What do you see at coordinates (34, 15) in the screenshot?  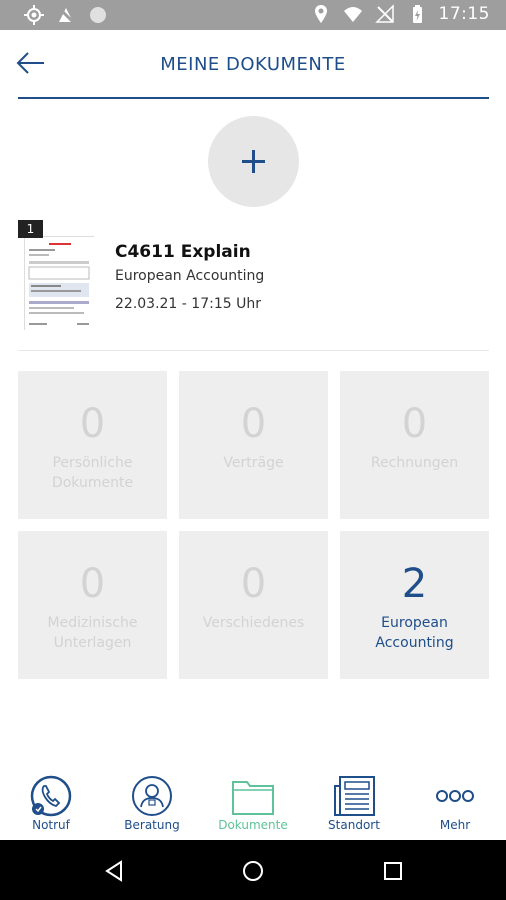 I see `location-target-icon` at bounding box center [34, 15].